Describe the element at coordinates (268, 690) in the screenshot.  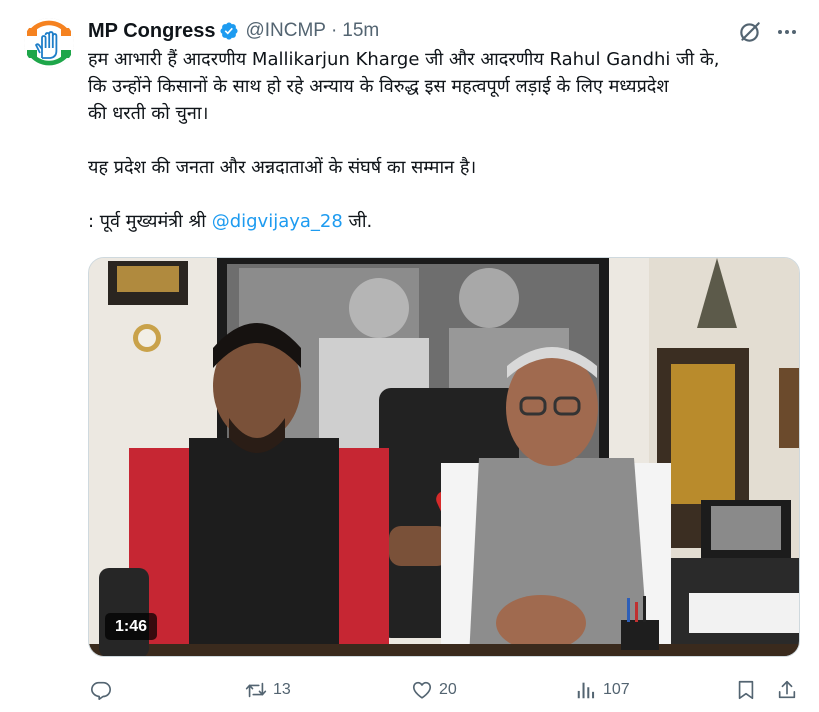
I see `repost-button: 13` at that location.